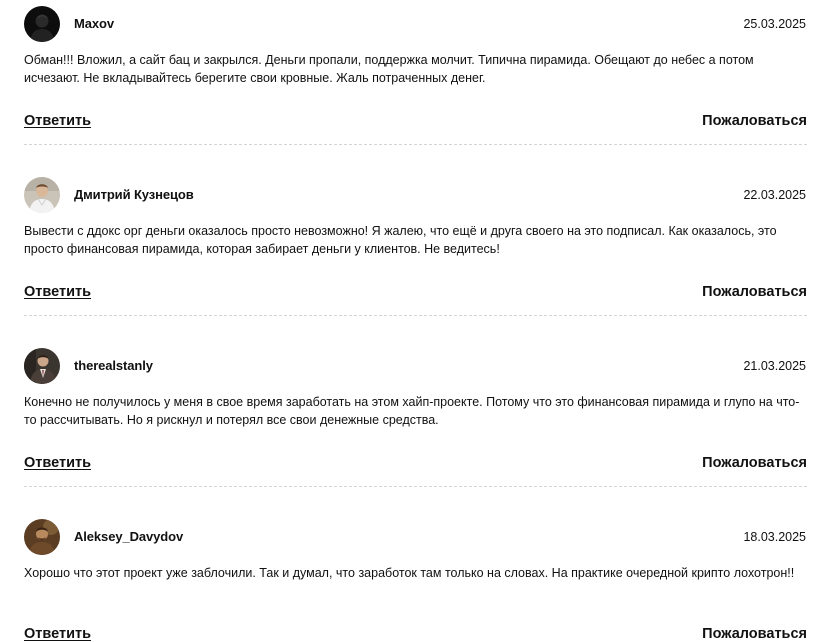  I want to click on comment-author: therealstanly, so click(113, 365).